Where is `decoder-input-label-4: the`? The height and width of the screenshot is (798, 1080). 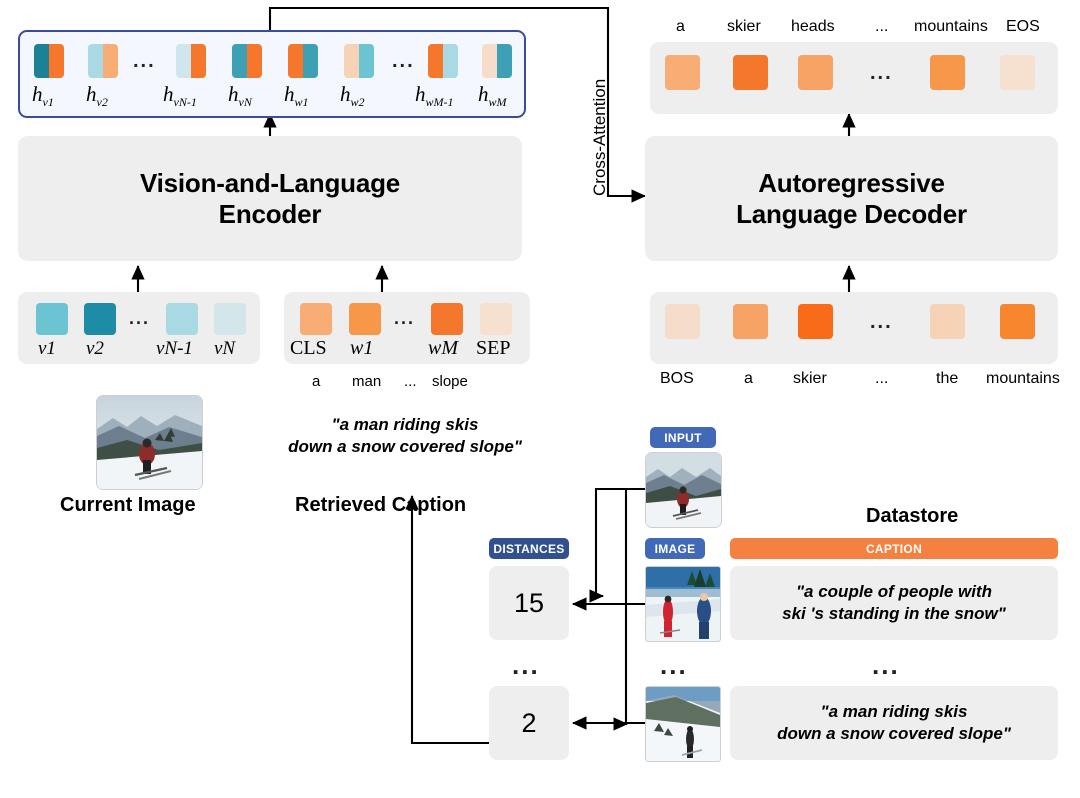
decoder-input-label-4: the is located at coordinates (947, 378).